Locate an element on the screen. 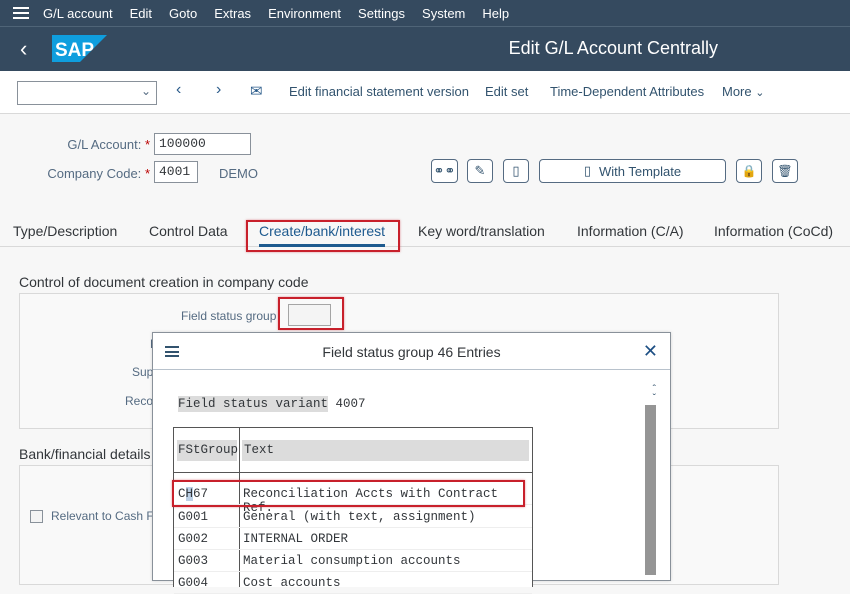 The width and height of the screenshot is (850, 594). more-label: More is located at coordinates (737, 91).